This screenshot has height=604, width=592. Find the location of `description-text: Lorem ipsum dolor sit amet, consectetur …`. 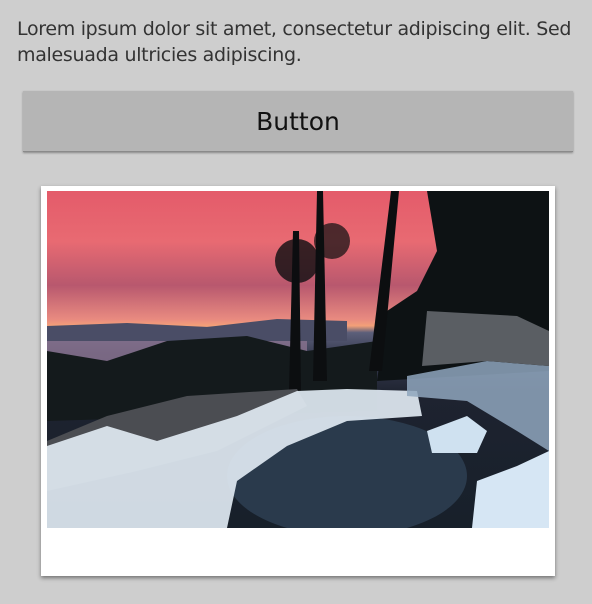

description-text: Lorem ipsum dolor sit amet, consectetur … is located at coordinates (294, 42).